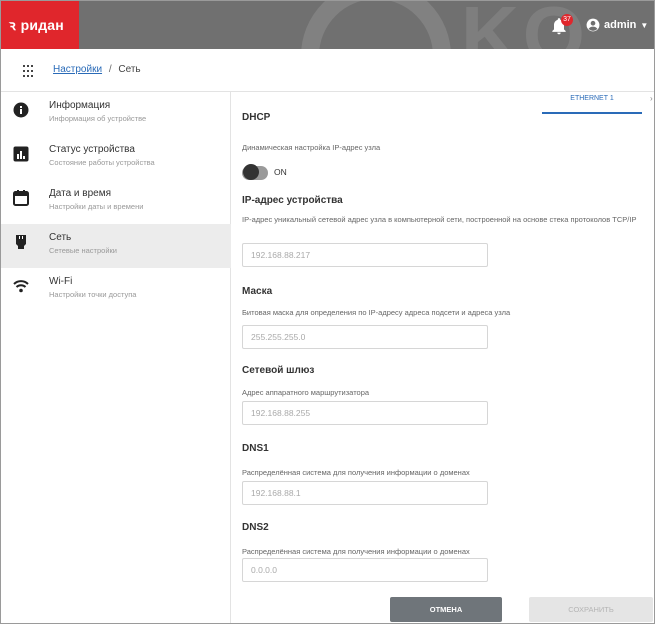 The height and width of the screenshot is (624, 655). I want to click on section-title-dns1: DNS1, so click(255, 448).